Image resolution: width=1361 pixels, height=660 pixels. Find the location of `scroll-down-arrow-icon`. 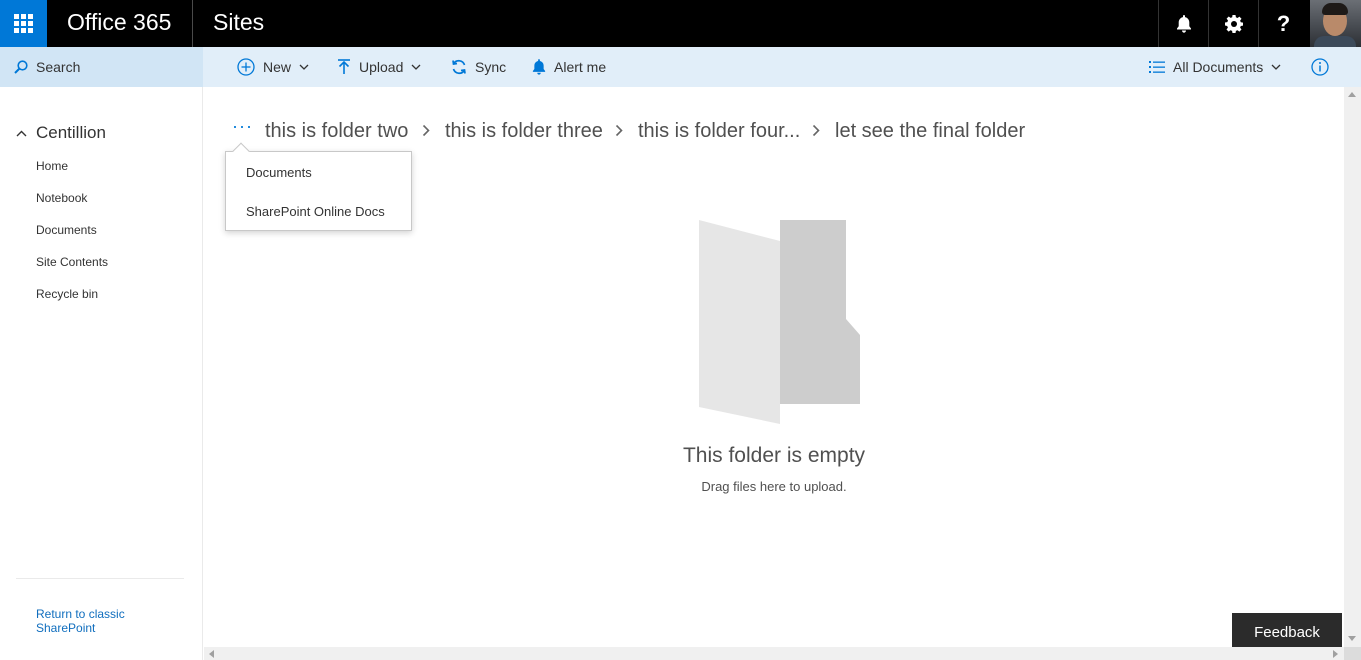

scroll-down-arrow-icon is located at coordinates (1352, 638).